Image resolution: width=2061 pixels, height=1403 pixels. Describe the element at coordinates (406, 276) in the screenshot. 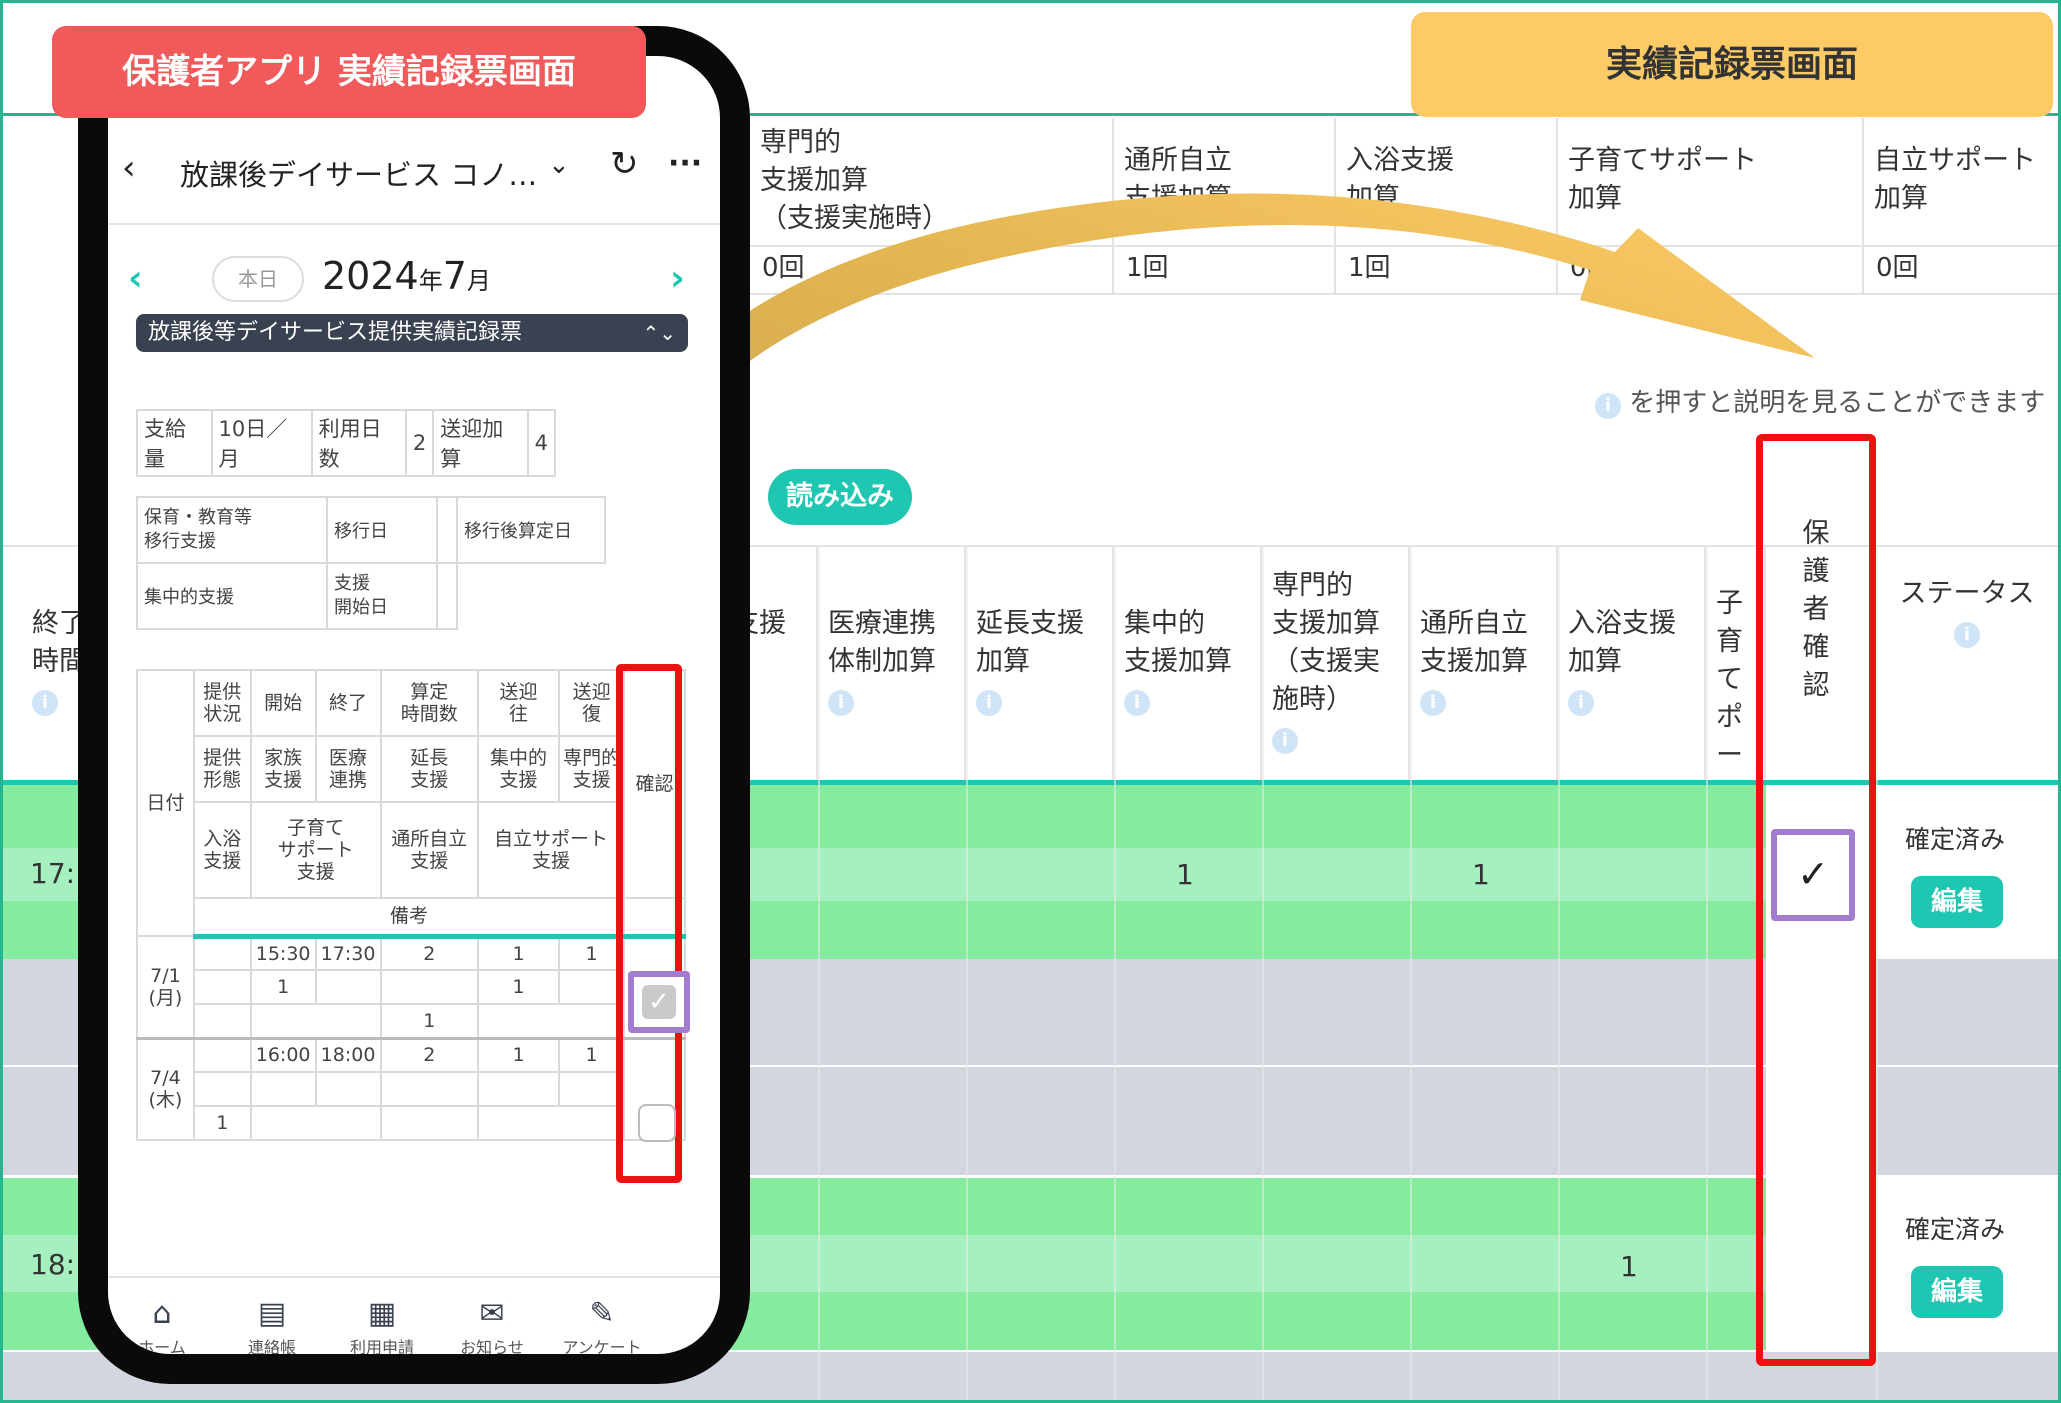

I see `current-month: 2024年7月` at that location.